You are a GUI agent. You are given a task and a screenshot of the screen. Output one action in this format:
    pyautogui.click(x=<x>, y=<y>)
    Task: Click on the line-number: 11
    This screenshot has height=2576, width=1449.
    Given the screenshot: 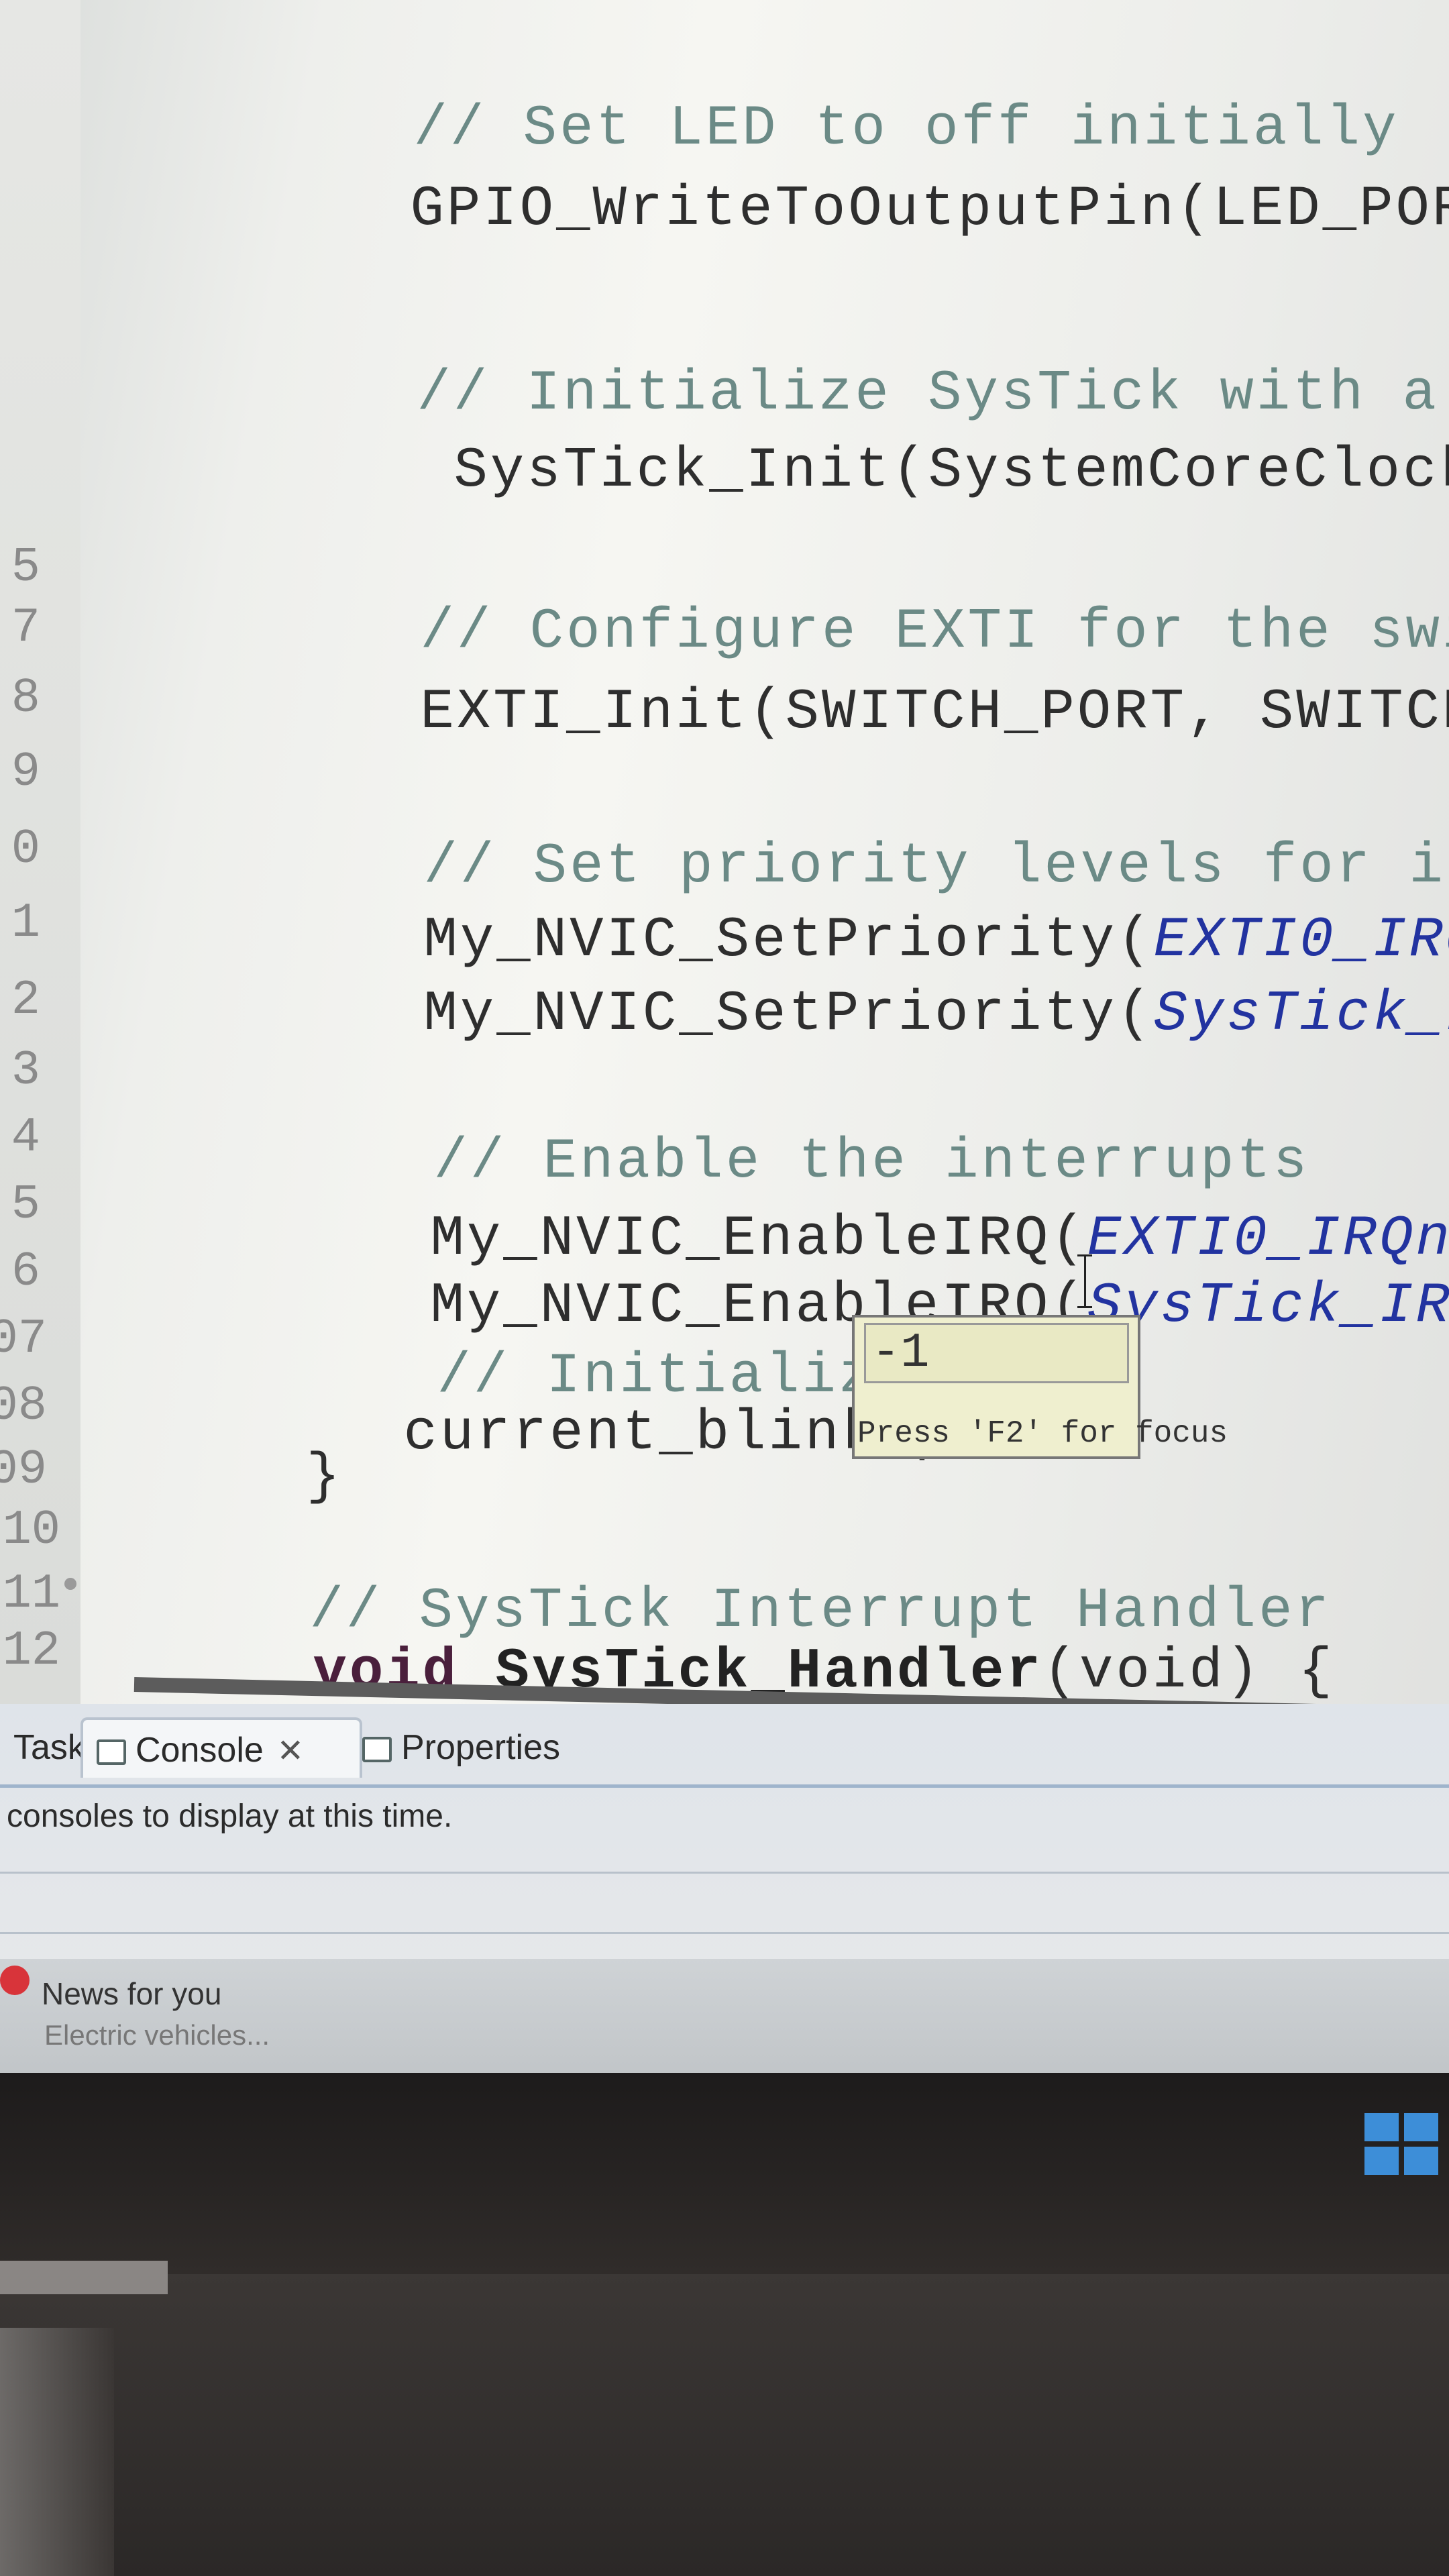 What is the action you would take?
    pyautogui.click(x=31, y=1593)
    